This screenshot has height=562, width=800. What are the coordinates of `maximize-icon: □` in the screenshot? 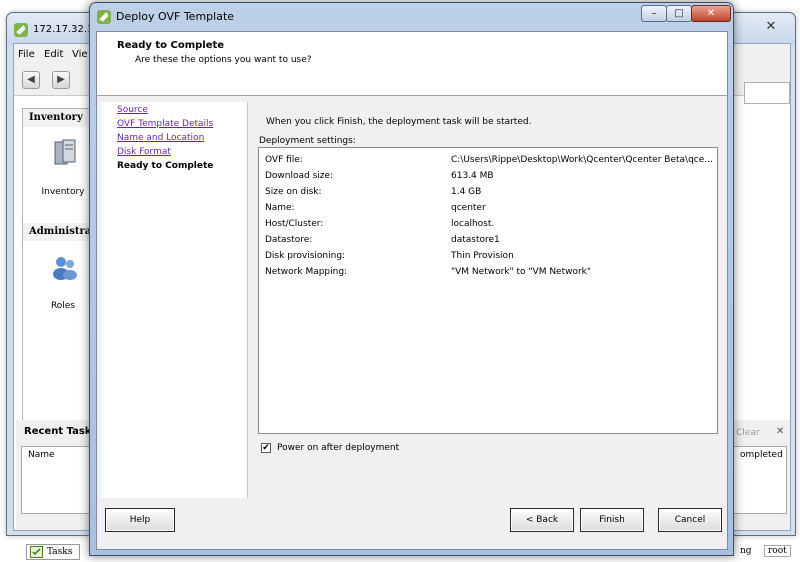 It's located at (679, 13).